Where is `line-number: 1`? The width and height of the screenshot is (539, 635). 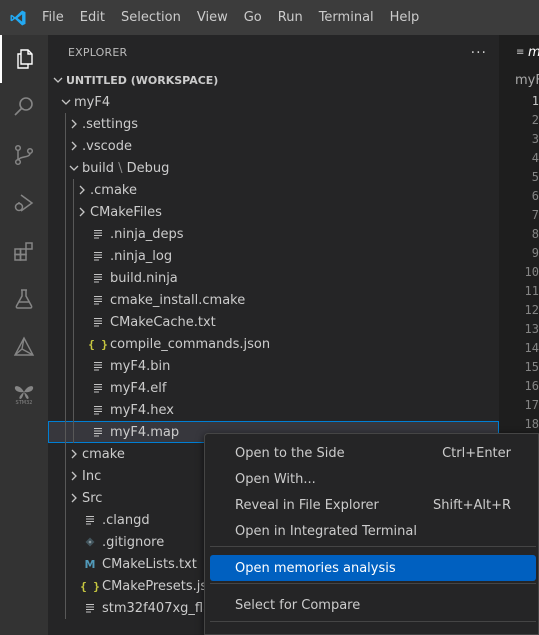 line-number: 1 is located at coordinates (535, 101).